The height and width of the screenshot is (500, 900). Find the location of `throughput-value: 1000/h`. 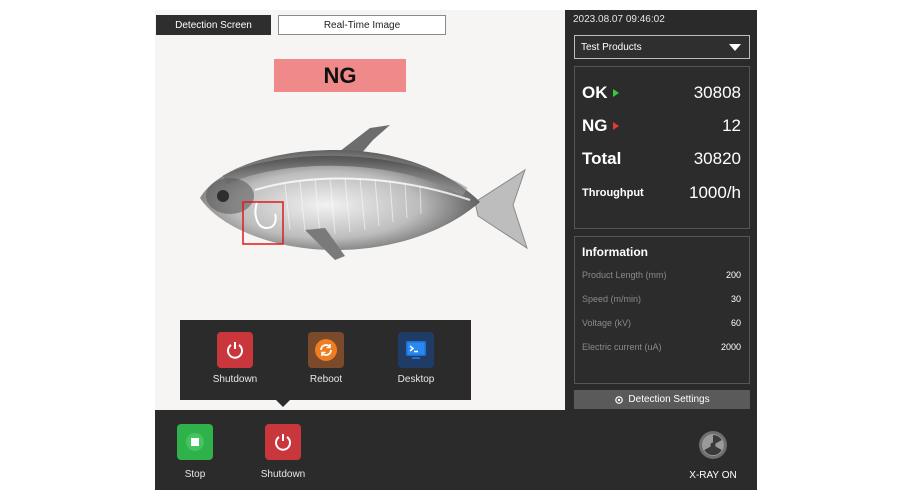

throughput-value: 1000/h is located at coordinates (715, 192).